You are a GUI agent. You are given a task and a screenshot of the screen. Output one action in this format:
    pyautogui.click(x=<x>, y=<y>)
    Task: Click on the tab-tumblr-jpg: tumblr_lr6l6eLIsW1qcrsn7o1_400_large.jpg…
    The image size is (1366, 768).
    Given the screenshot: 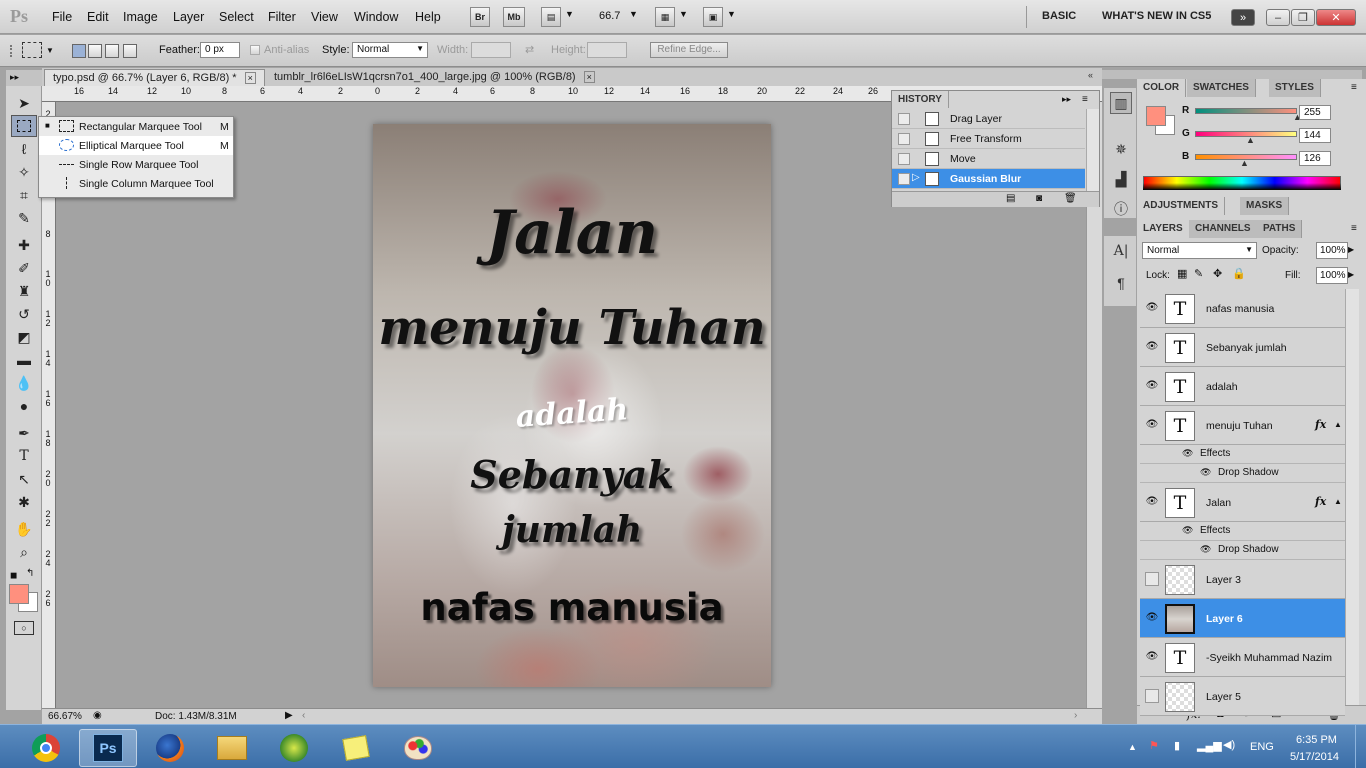 What is the action you would take?
    pyautogui.click(x=434, y=77)
    